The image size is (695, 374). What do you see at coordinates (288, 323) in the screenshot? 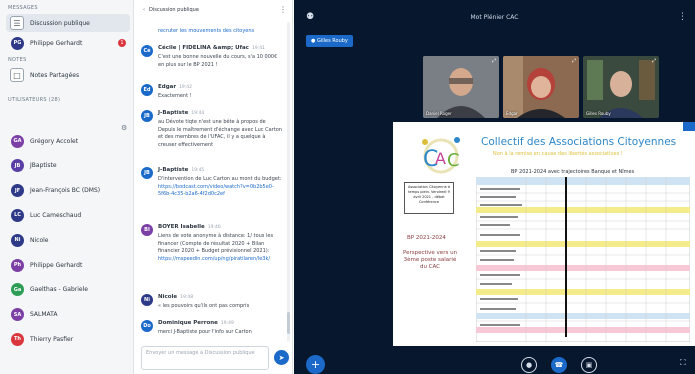
I see `scrollbar-thumb` at bounding box center [288, 323].